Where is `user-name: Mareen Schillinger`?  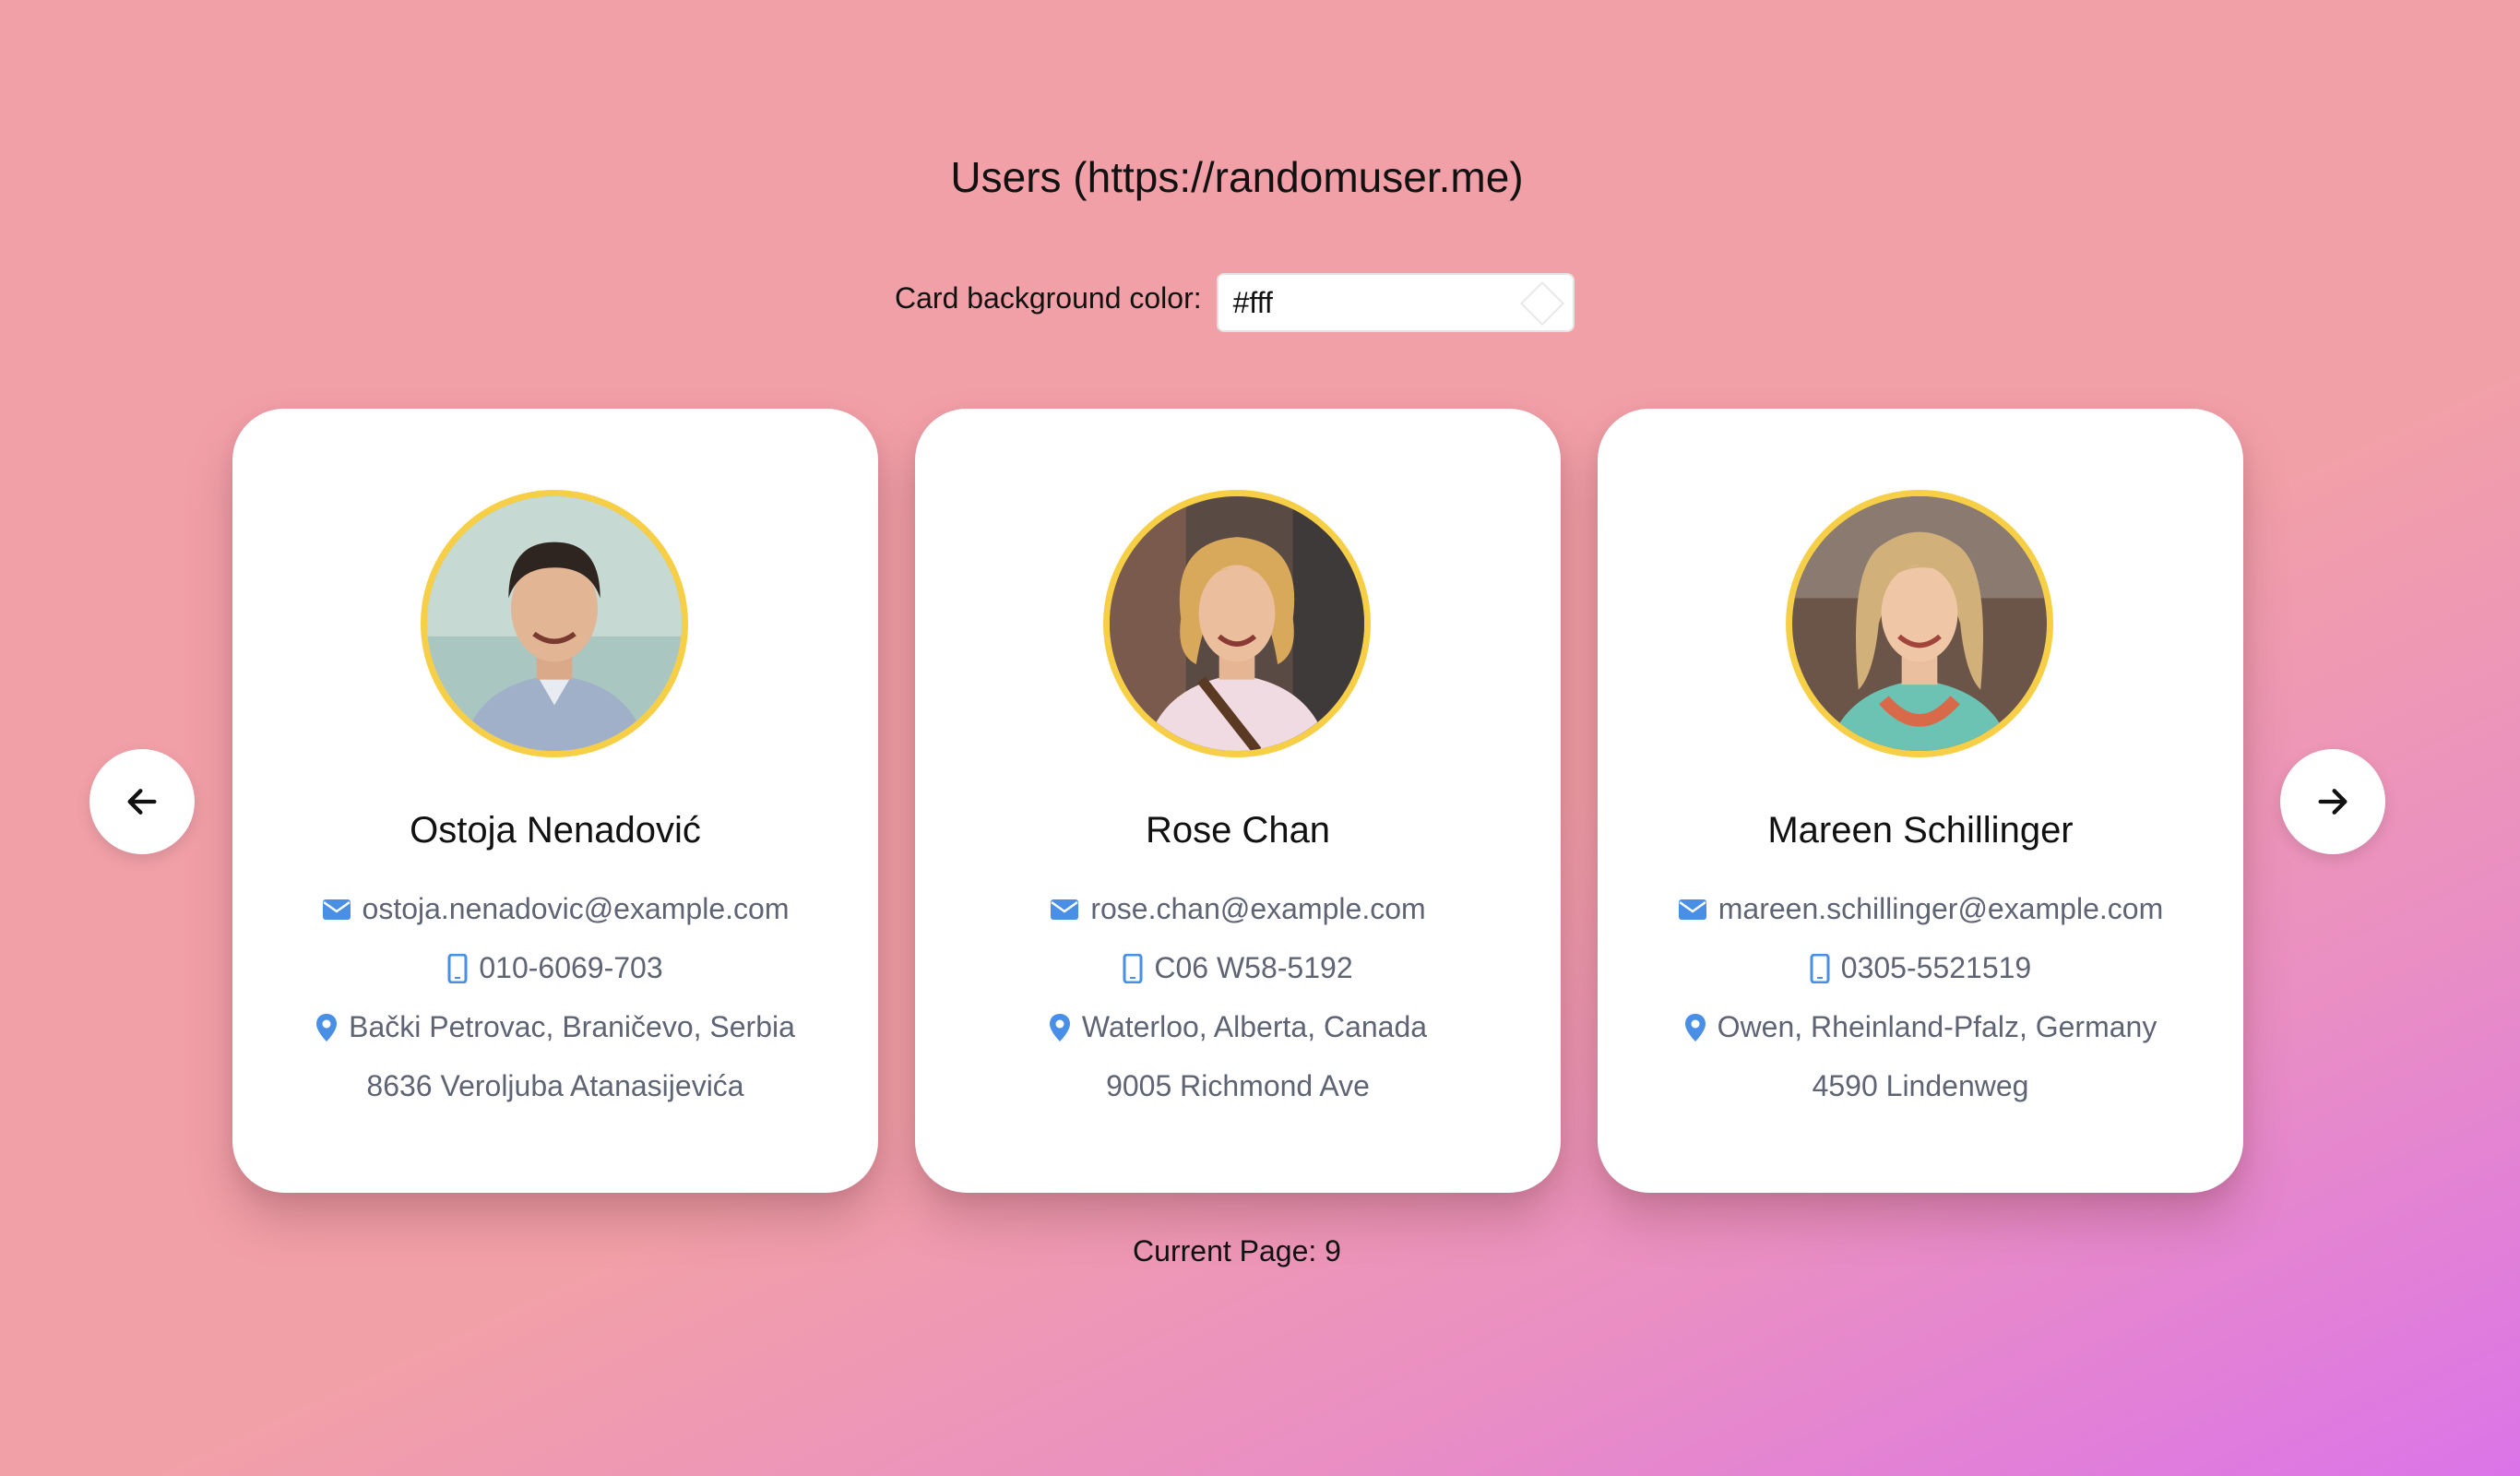
user-name: Mareen Schillinger is located at coordinates (1920, 830).